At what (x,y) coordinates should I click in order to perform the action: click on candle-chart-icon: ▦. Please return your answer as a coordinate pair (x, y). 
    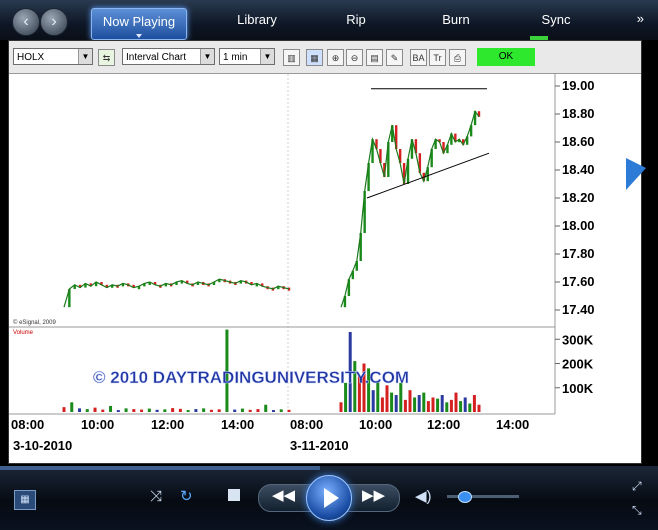
    Looking at the image, I should click on (314, 57).